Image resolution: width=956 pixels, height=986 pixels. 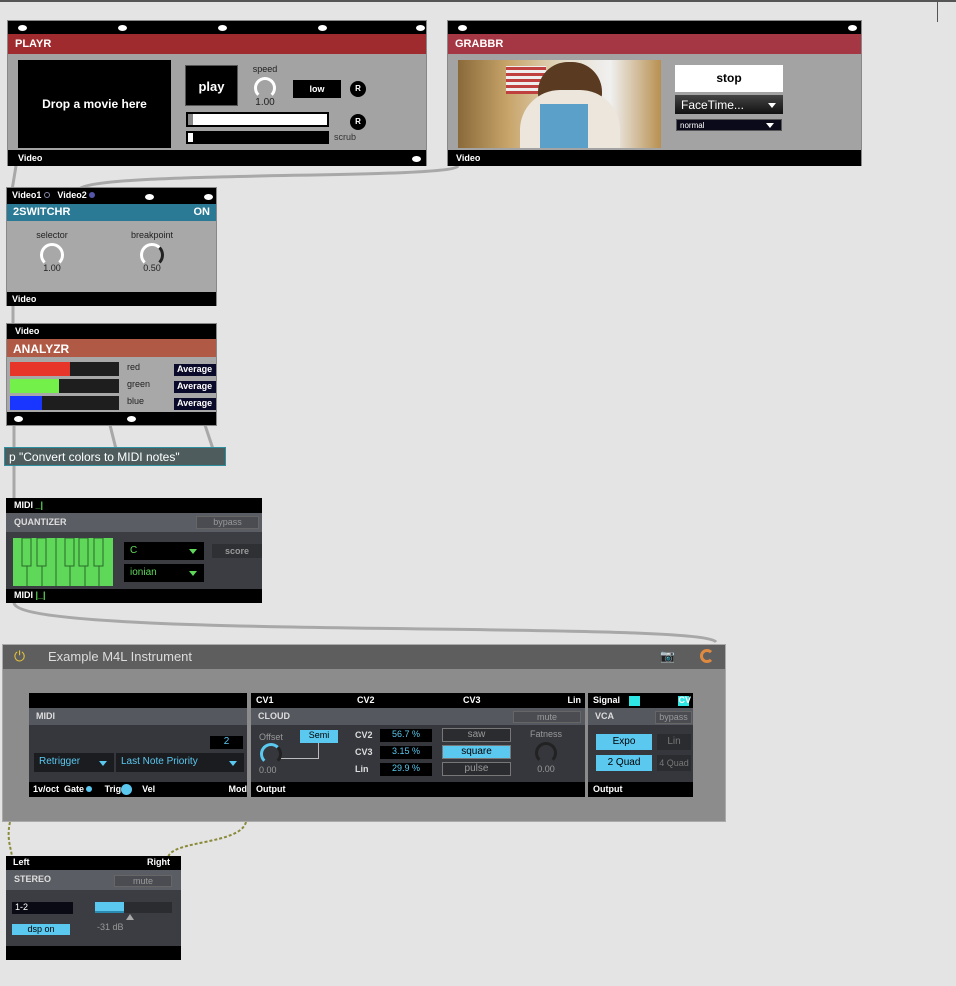 I want to click on param-value: 3.15 %, so click(x=406, y=752).